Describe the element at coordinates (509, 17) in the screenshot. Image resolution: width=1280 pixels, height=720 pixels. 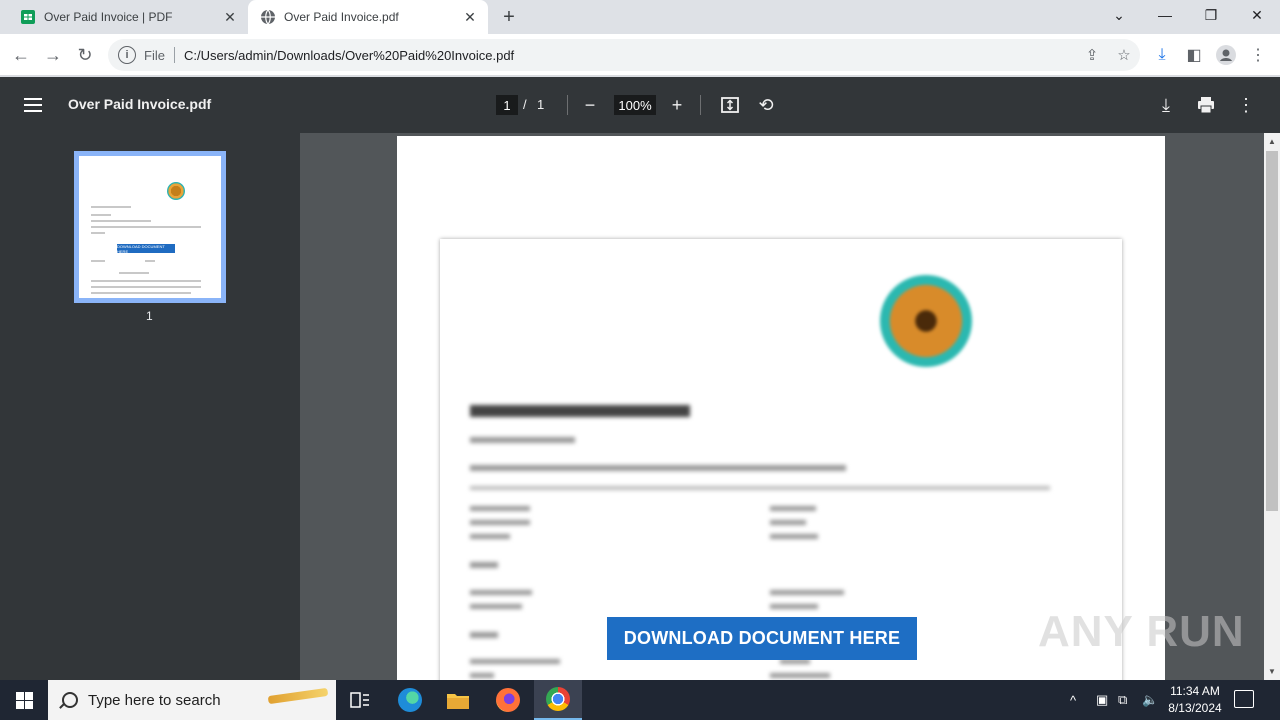
I see `new-tab-button: +` at that location.